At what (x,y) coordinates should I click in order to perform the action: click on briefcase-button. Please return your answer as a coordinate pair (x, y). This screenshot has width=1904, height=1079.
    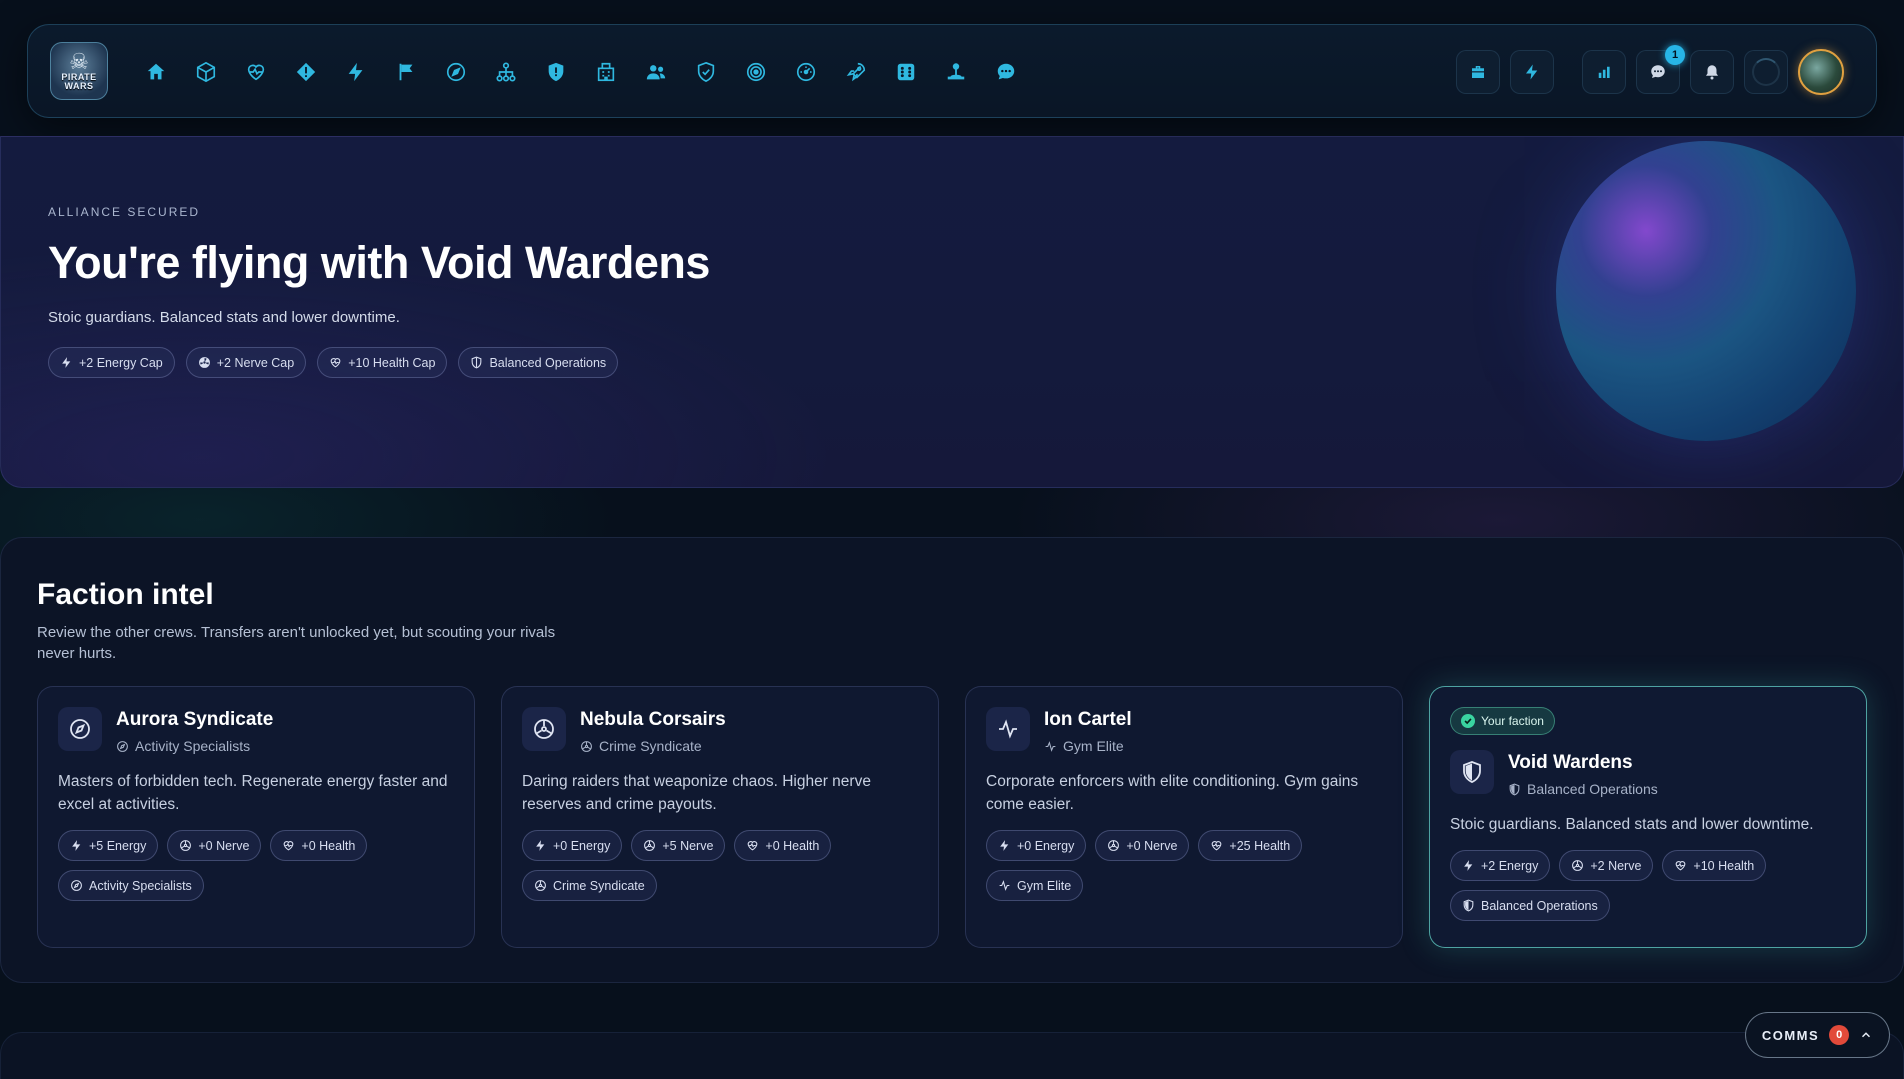
    Looking at the image, I should click on (1478, 72).